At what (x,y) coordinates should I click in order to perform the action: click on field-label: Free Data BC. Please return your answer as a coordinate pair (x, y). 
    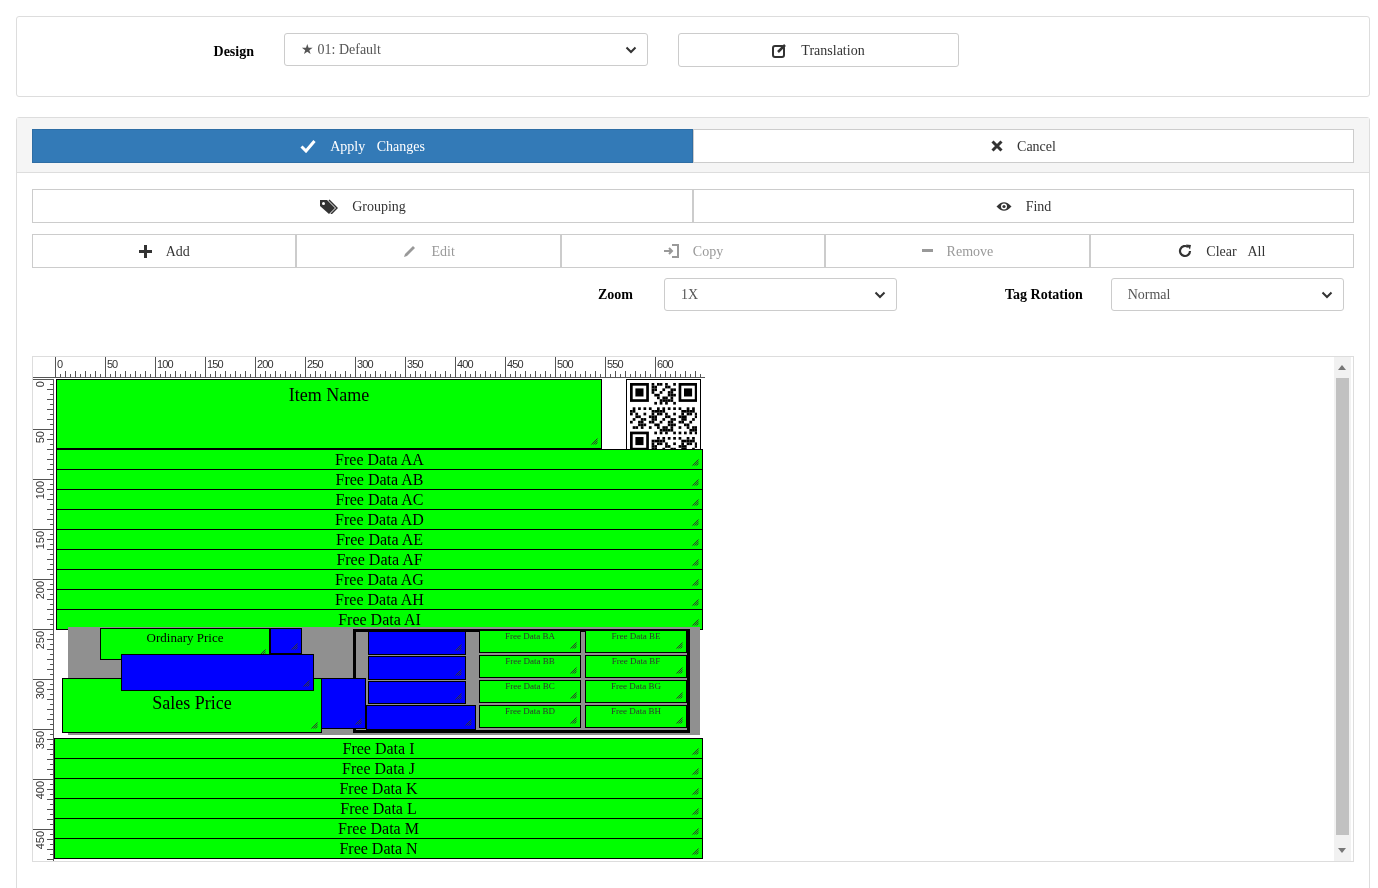
    Looking at the image, I should click on (530, 686).